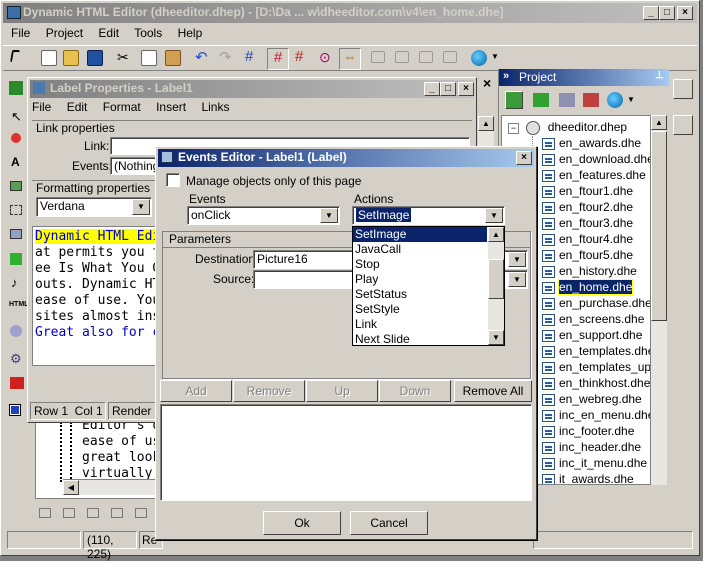 This screenshot has height=561, width=703. I want to click on label-props-minimize-button: _, so click(432, 89).